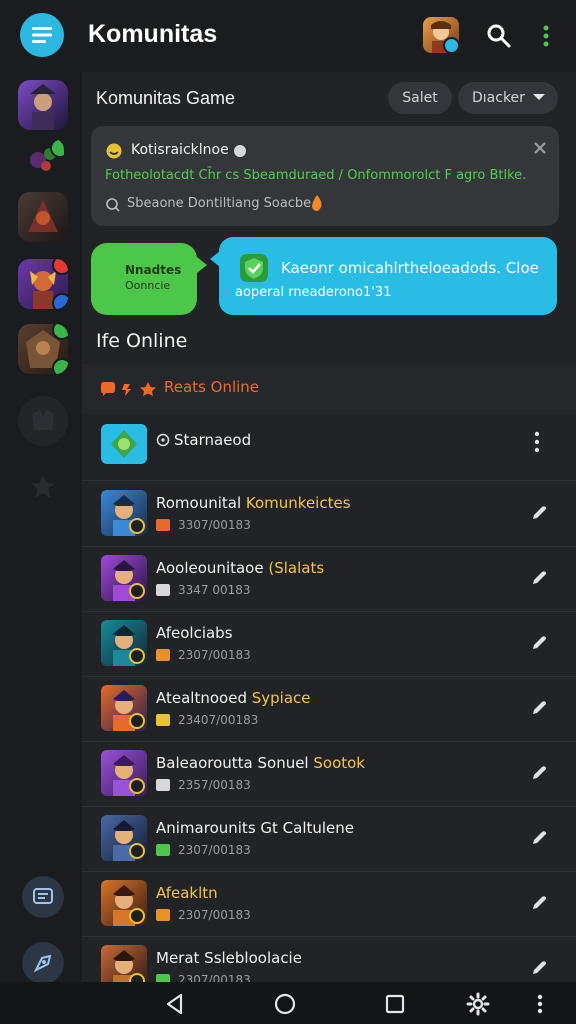 This screenshot has height=1024, width=576. Describe the element at coordinates (296, 503) in the screenshot. I see `member-name-highlight: Komunkeictes` at that location.